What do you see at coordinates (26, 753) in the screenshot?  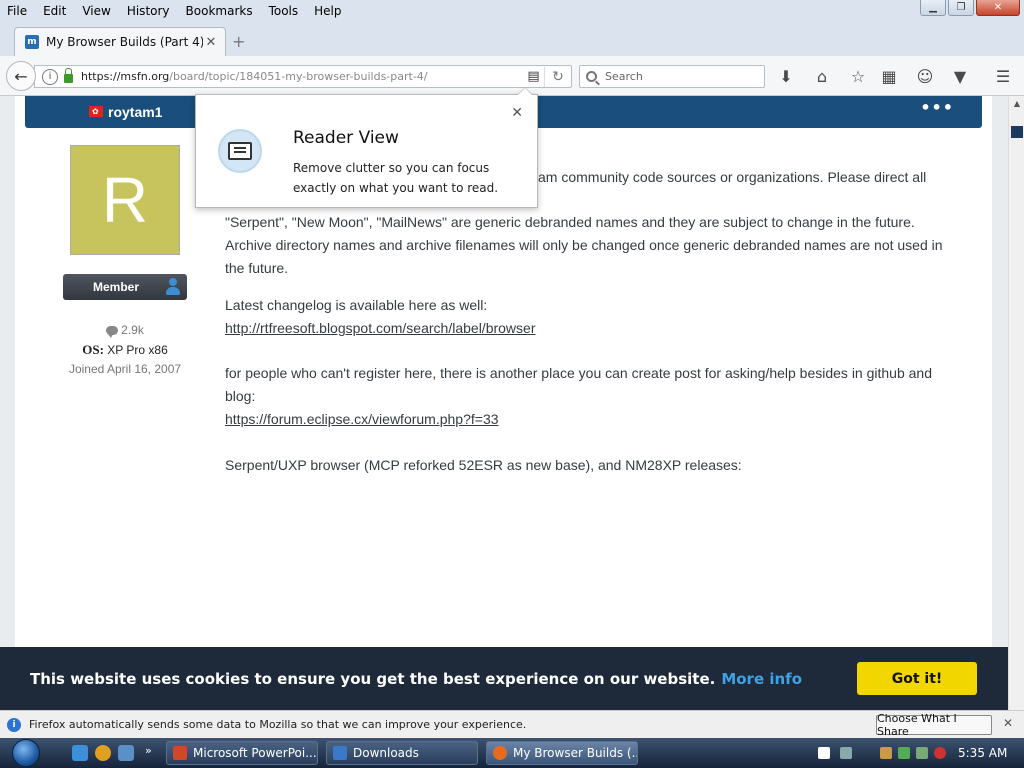 I see `start-button` at bounding box center [26, 753].